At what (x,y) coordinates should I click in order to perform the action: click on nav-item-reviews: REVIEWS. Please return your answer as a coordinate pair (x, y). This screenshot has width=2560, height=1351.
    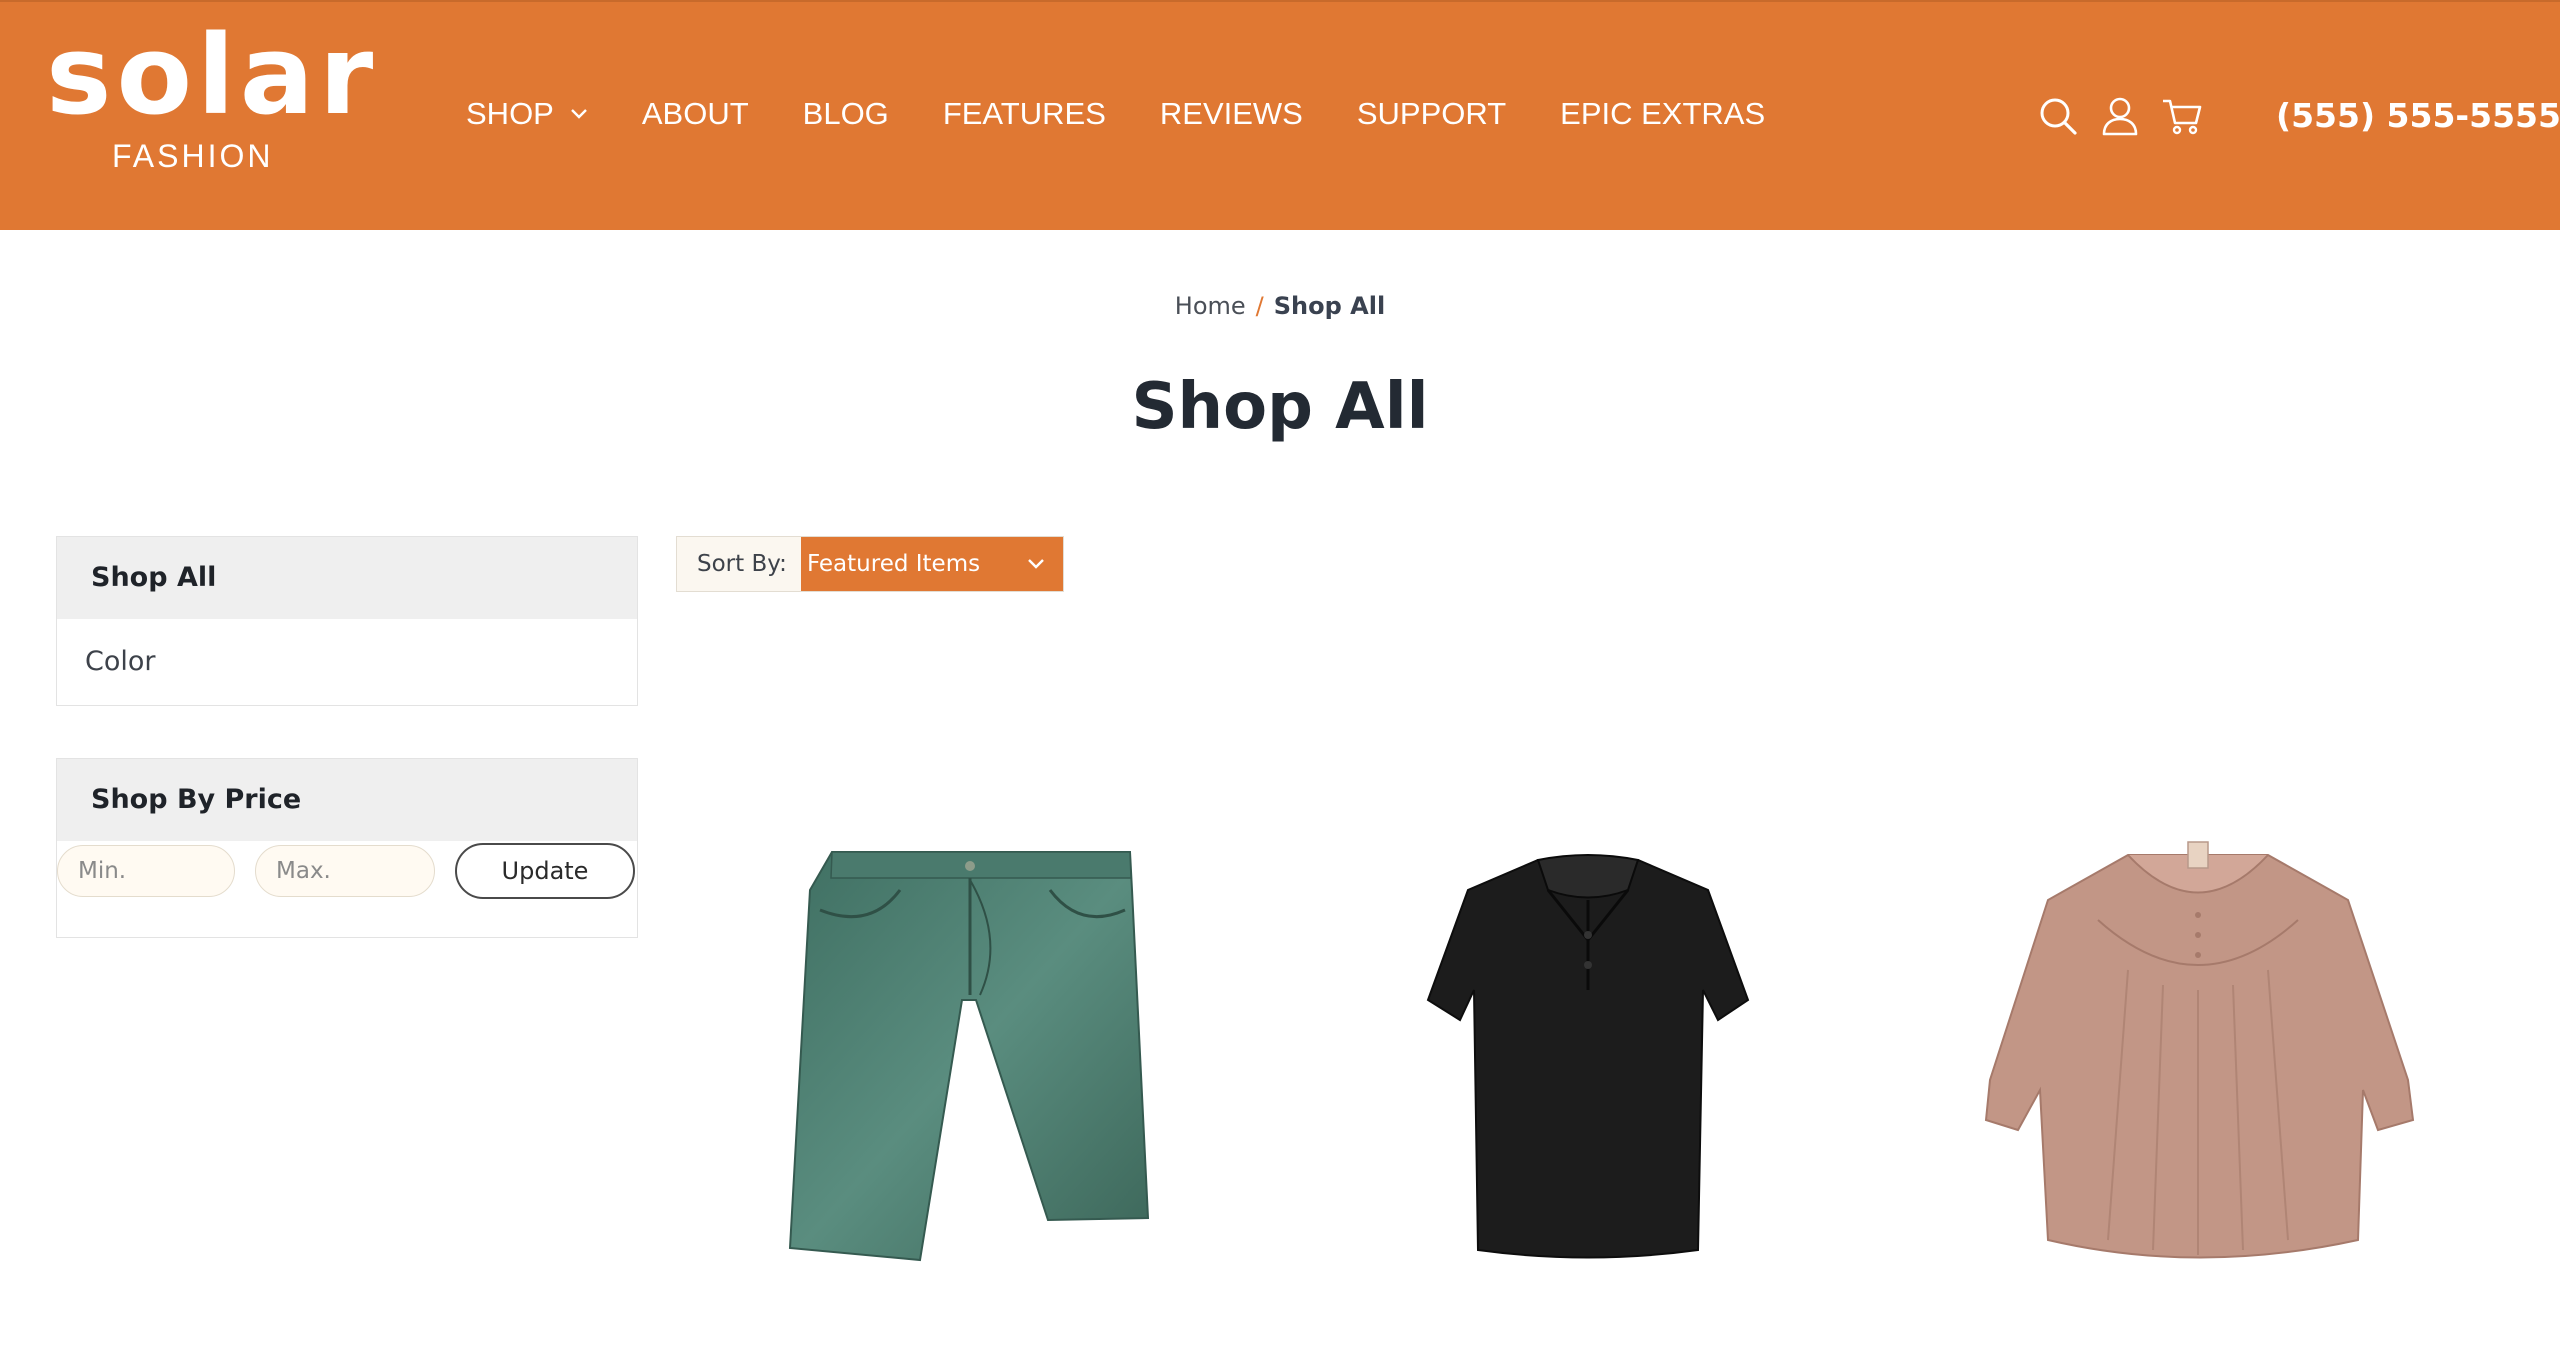
    Looking at the image, I should click on (1231, 113).